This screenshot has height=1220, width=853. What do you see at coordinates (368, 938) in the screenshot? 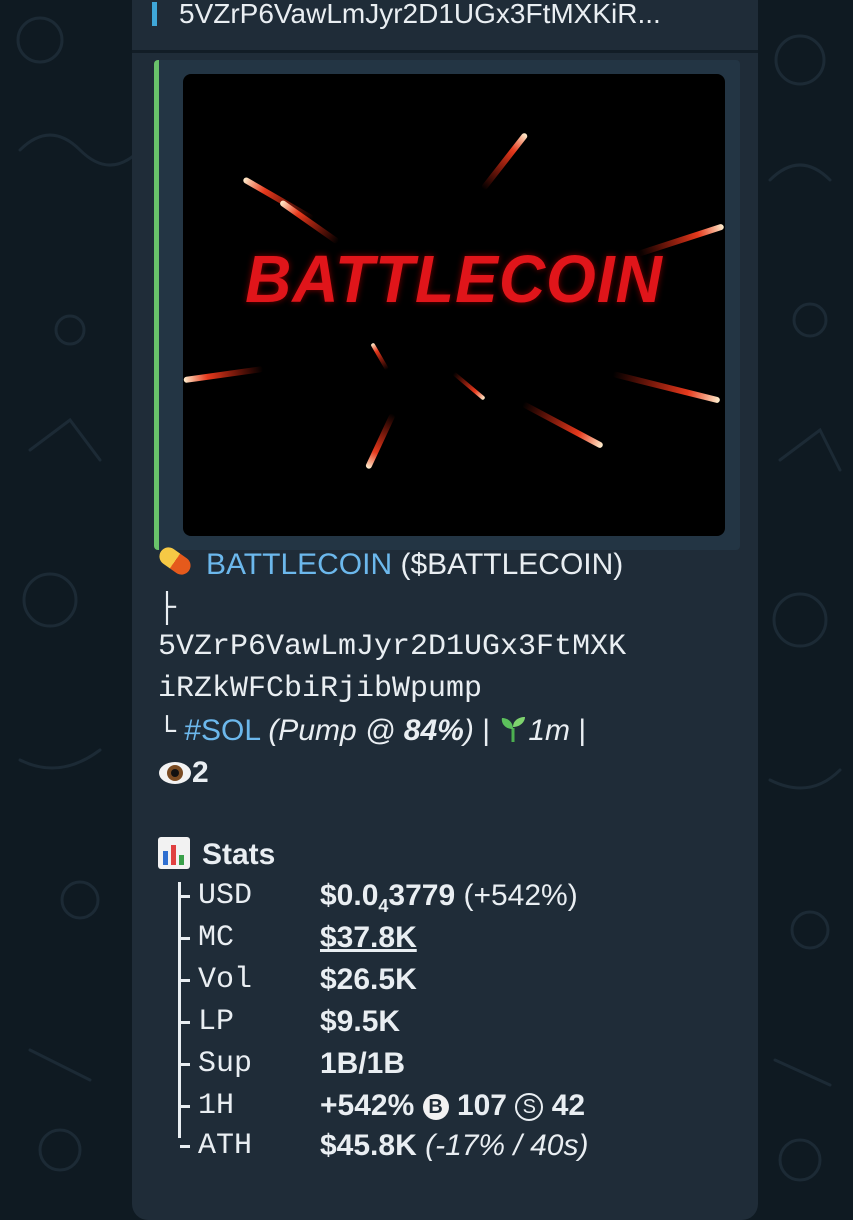
I see `market-cap-link: $37.8K` at bounding box center [368, 938].